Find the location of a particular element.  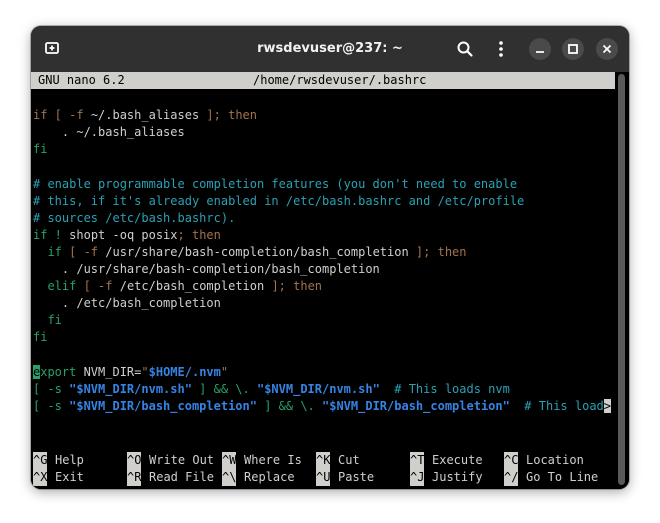

code-token: . /etc/bash_completion is located at coordinates (127, 303).